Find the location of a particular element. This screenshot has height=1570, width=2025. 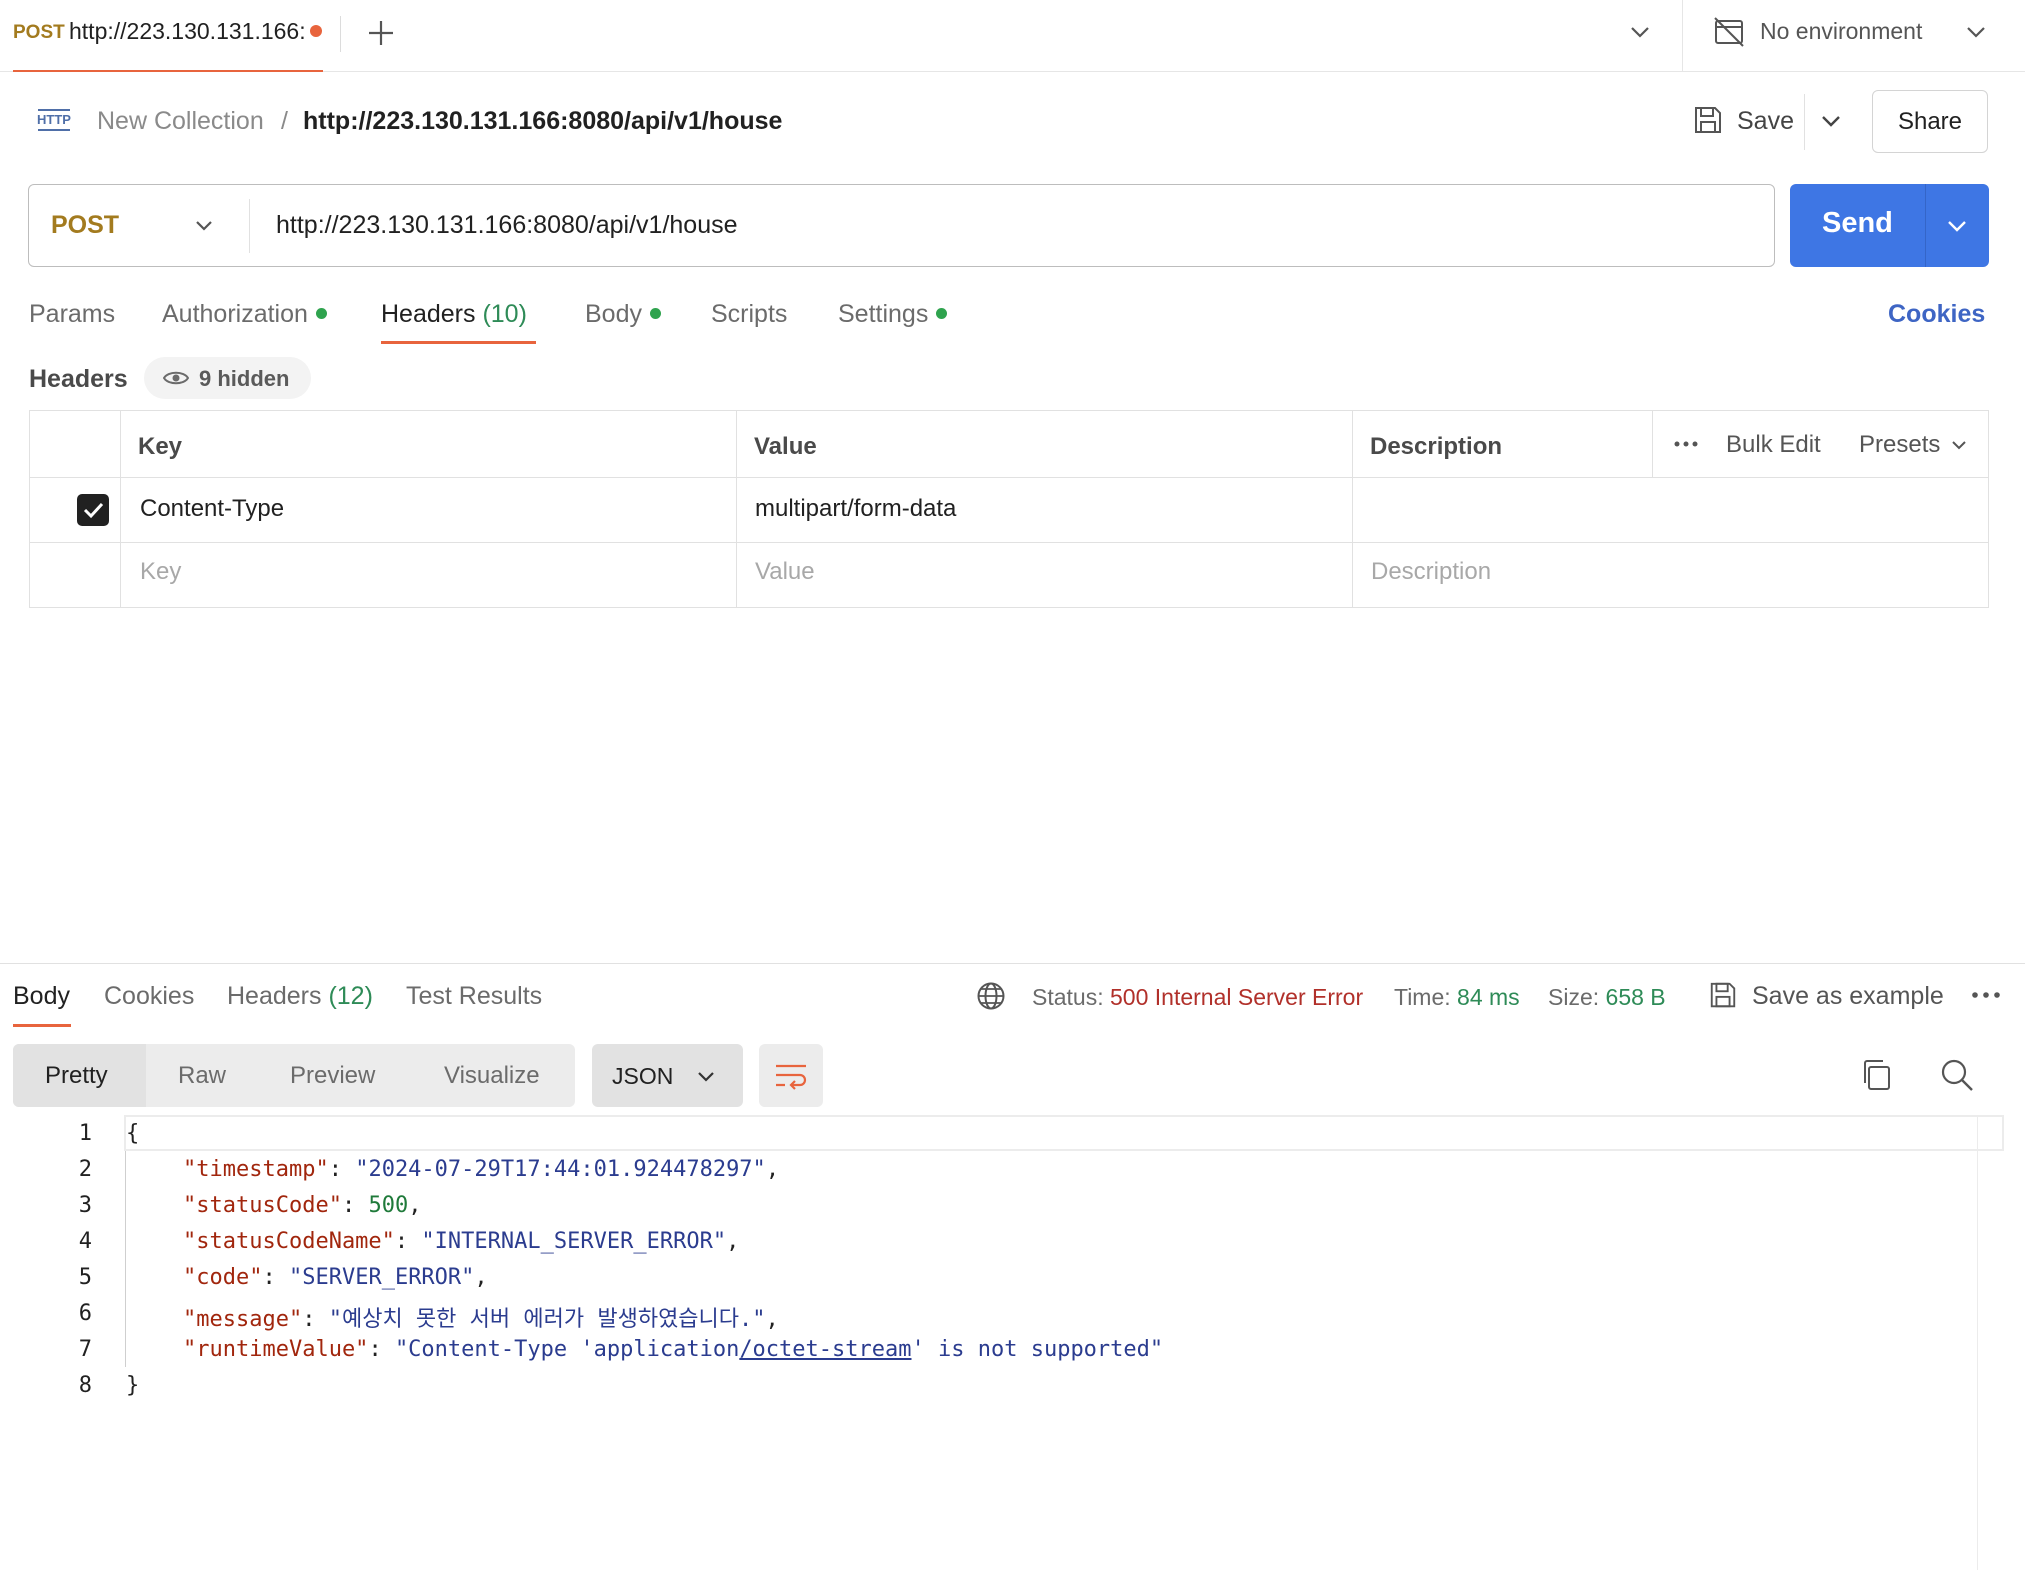

send-options-chevron-icon is located at coordinates (1957, 226).